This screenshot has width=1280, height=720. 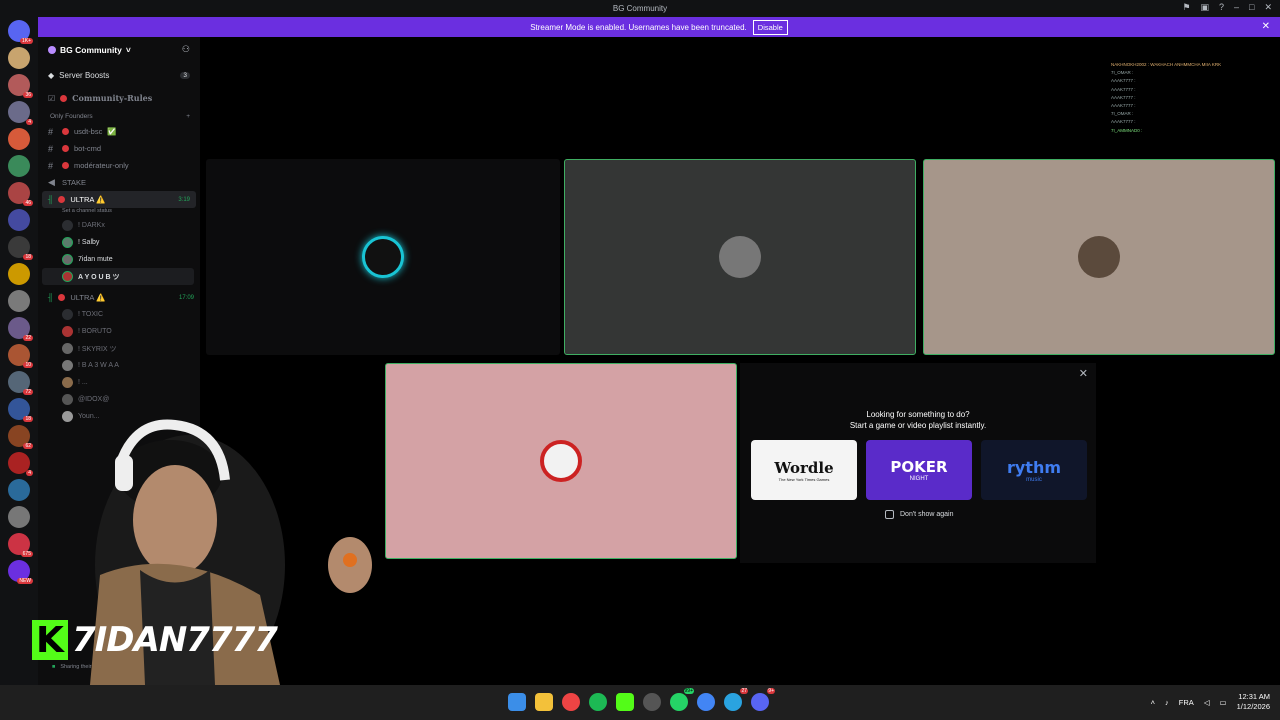 What do you see at coordinates (1223, 702) in the screenshot?
I see `battery-icon: ▭` at bounding box center [1223, 702].